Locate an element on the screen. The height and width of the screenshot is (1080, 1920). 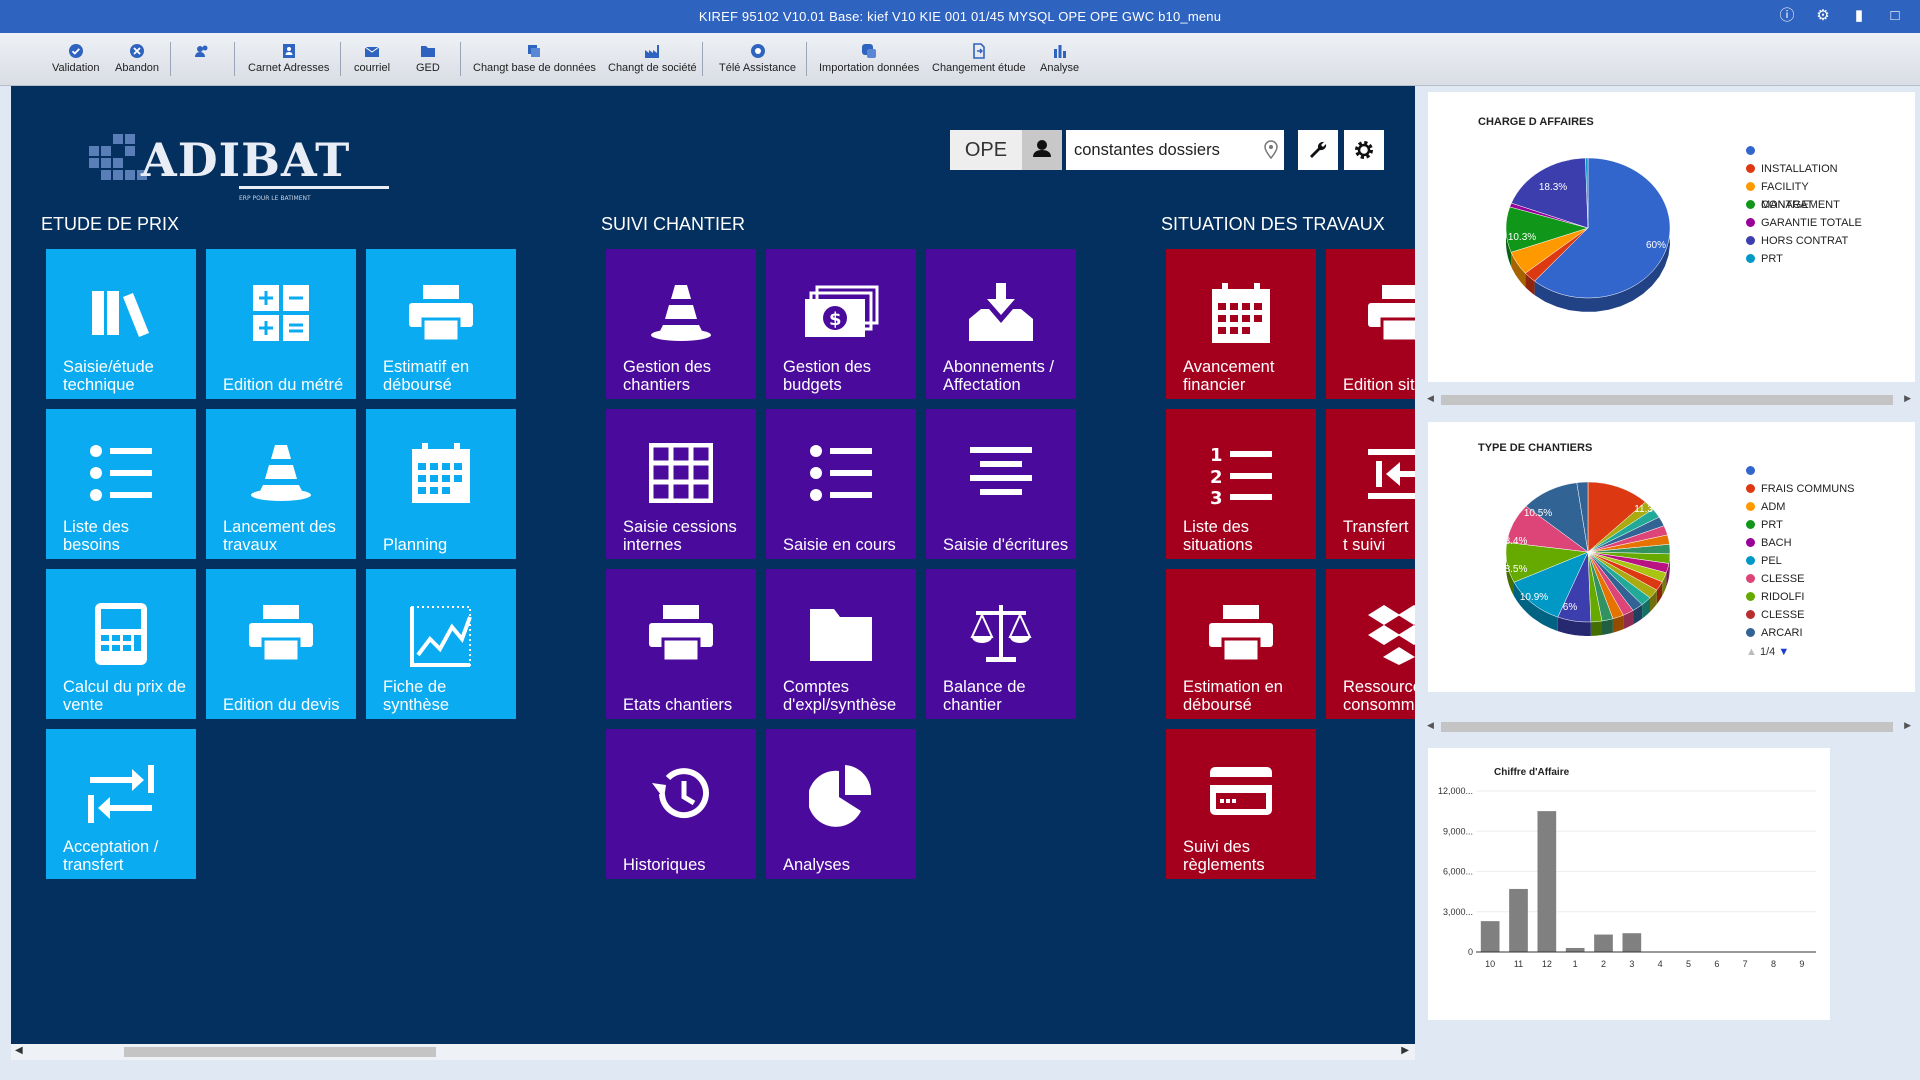
users-button is located at coordinates (202, 52).